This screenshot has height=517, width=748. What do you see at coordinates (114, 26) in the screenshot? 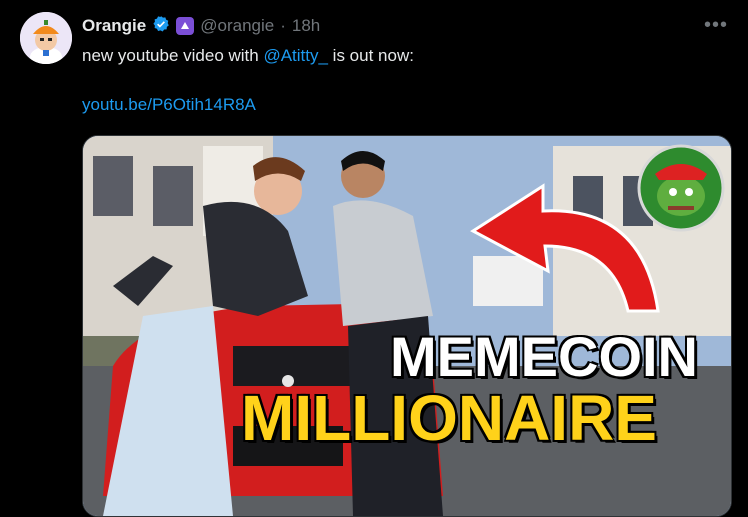
I see `display-name: Orangie` at bounding box center [114, 26].